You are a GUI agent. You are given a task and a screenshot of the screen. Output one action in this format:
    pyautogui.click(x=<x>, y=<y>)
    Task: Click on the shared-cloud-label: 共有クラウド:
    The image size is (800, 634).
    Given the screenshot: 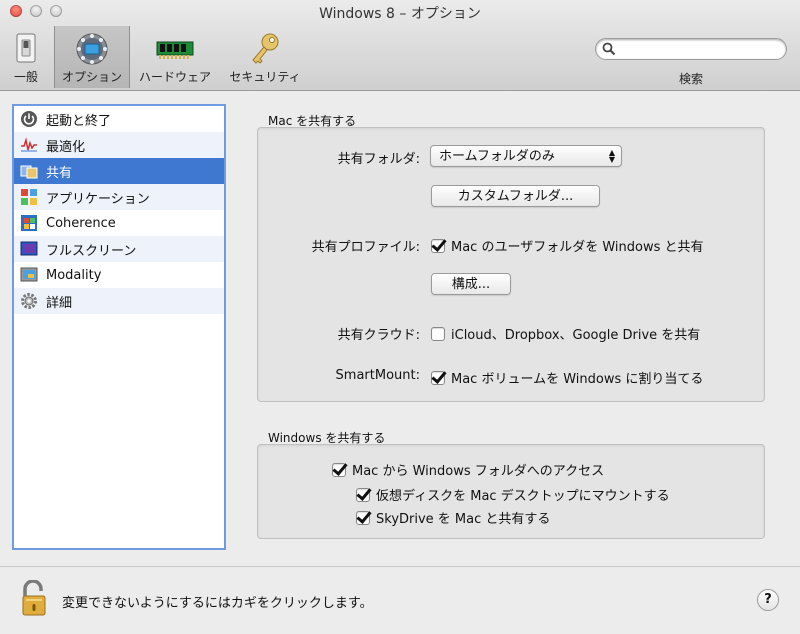 What is the action you would take?
    pyautogui.click(x=378, y=335)
    